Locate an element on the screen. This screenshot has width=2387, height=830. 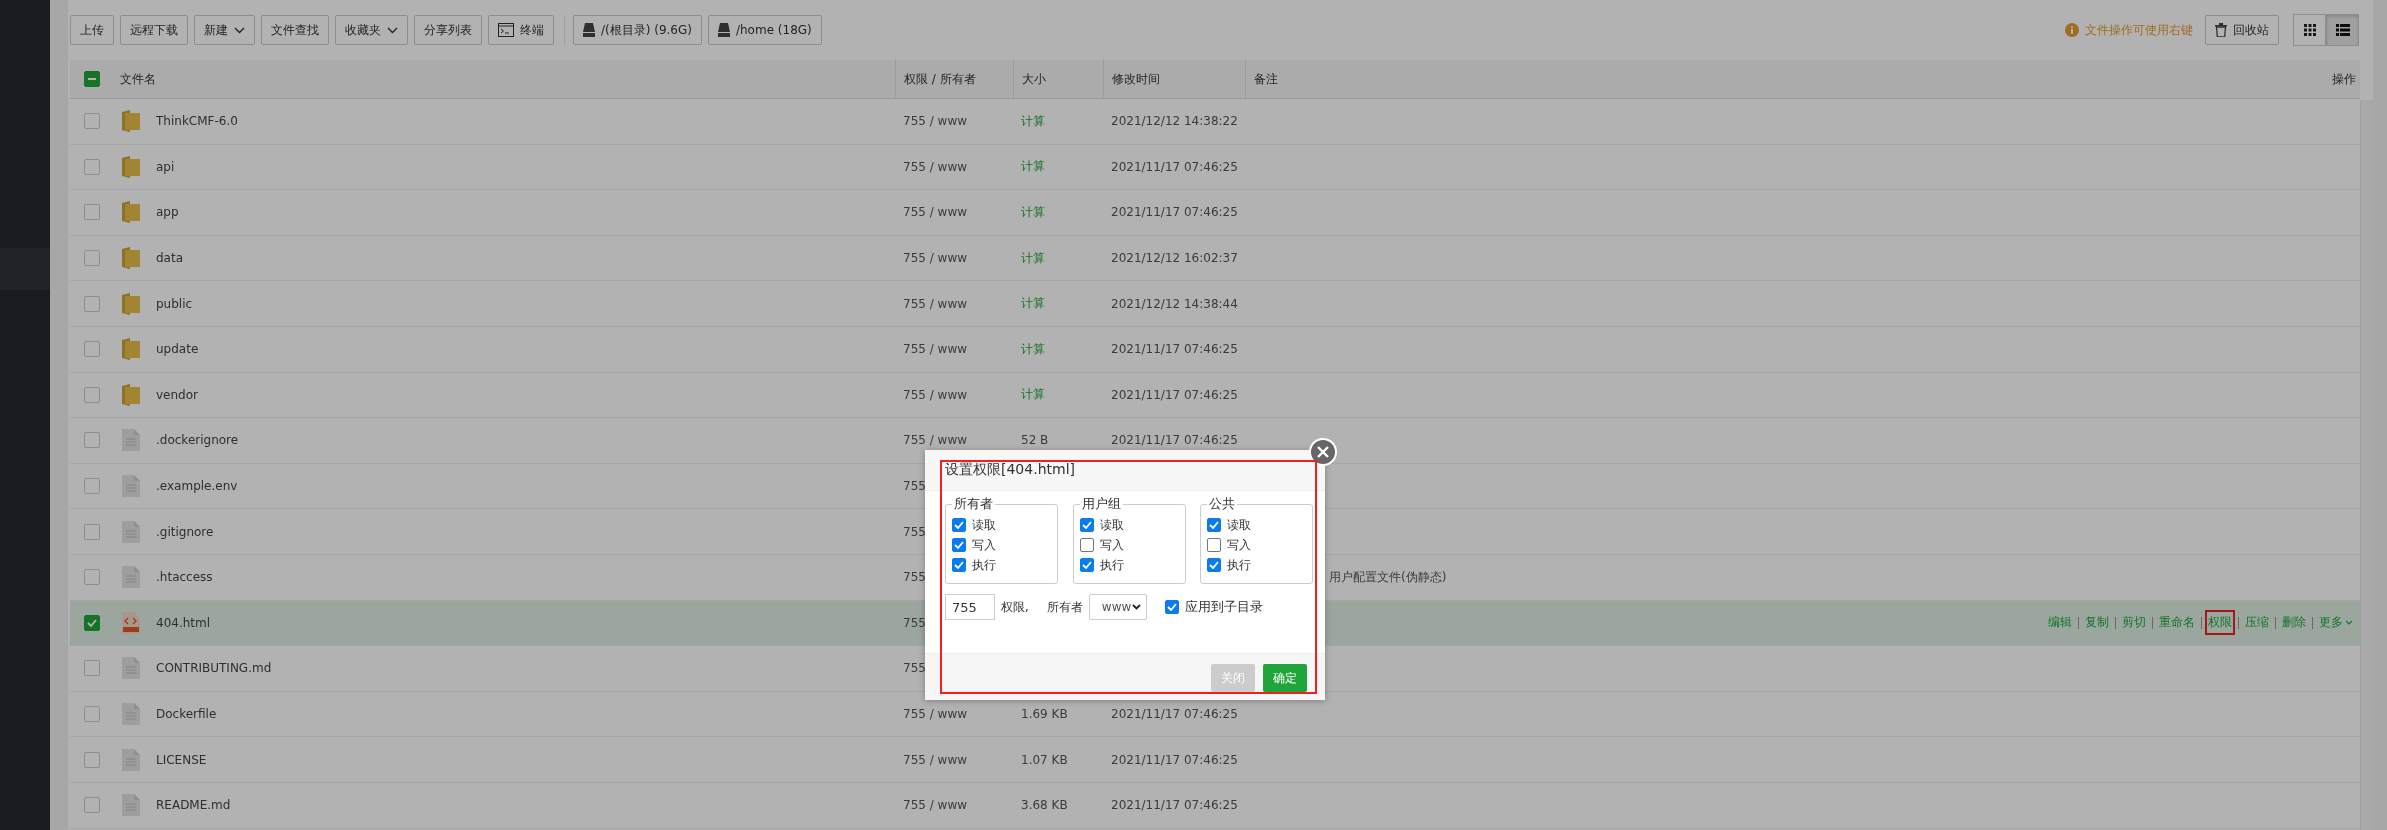
column-header: 权限 / 所有者 is located at coordinates (940, 79).